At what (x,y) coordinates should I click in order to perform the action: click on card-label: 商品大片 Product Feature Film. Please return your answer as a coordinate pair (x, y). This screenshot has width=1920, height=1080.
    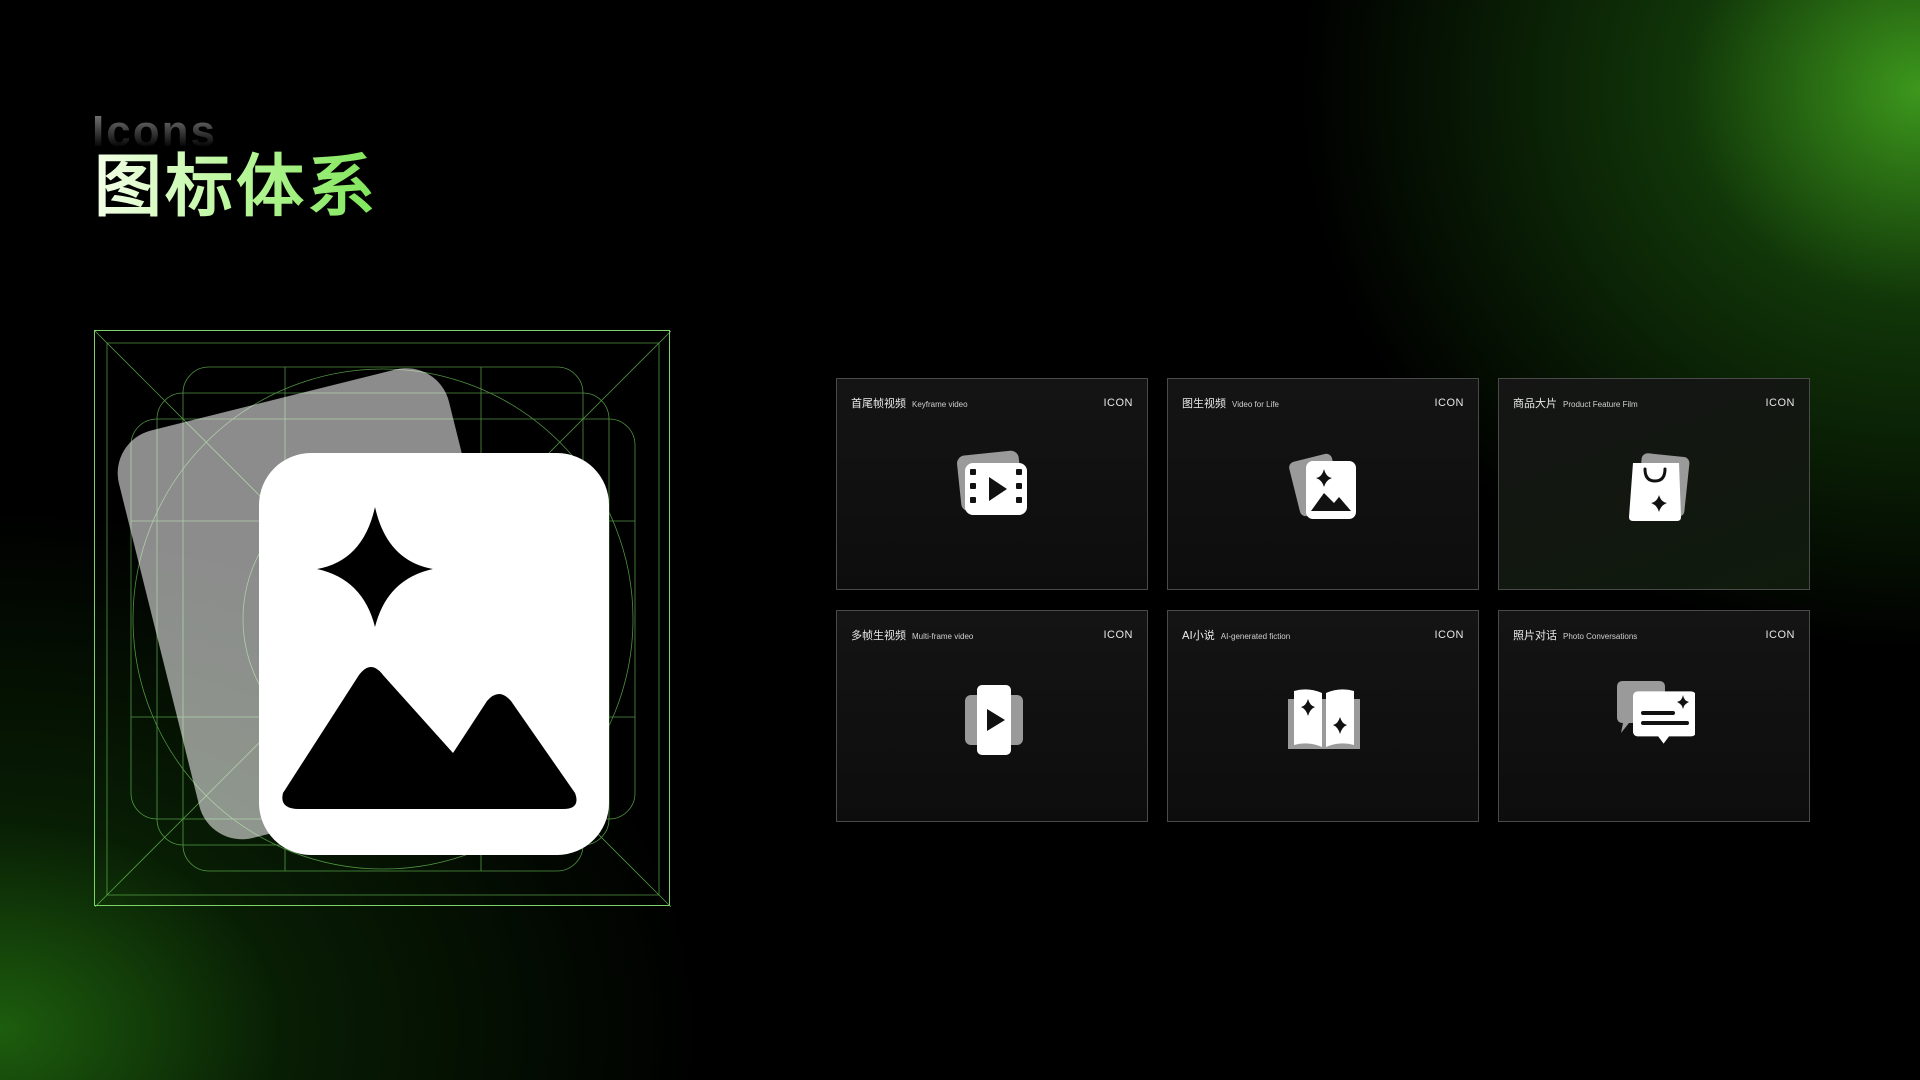
    Looking at the image, I should click on (1575, 403).